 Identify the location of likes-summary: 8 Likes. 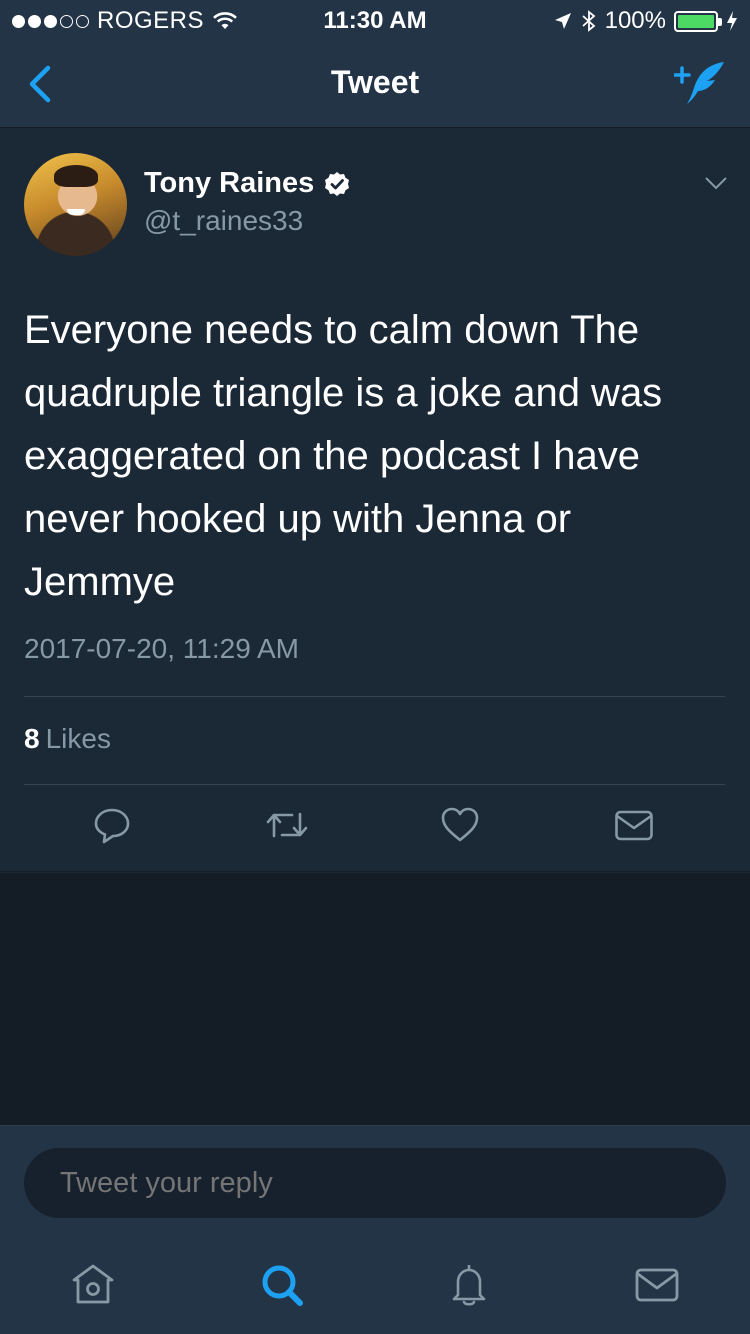
(67, 739).